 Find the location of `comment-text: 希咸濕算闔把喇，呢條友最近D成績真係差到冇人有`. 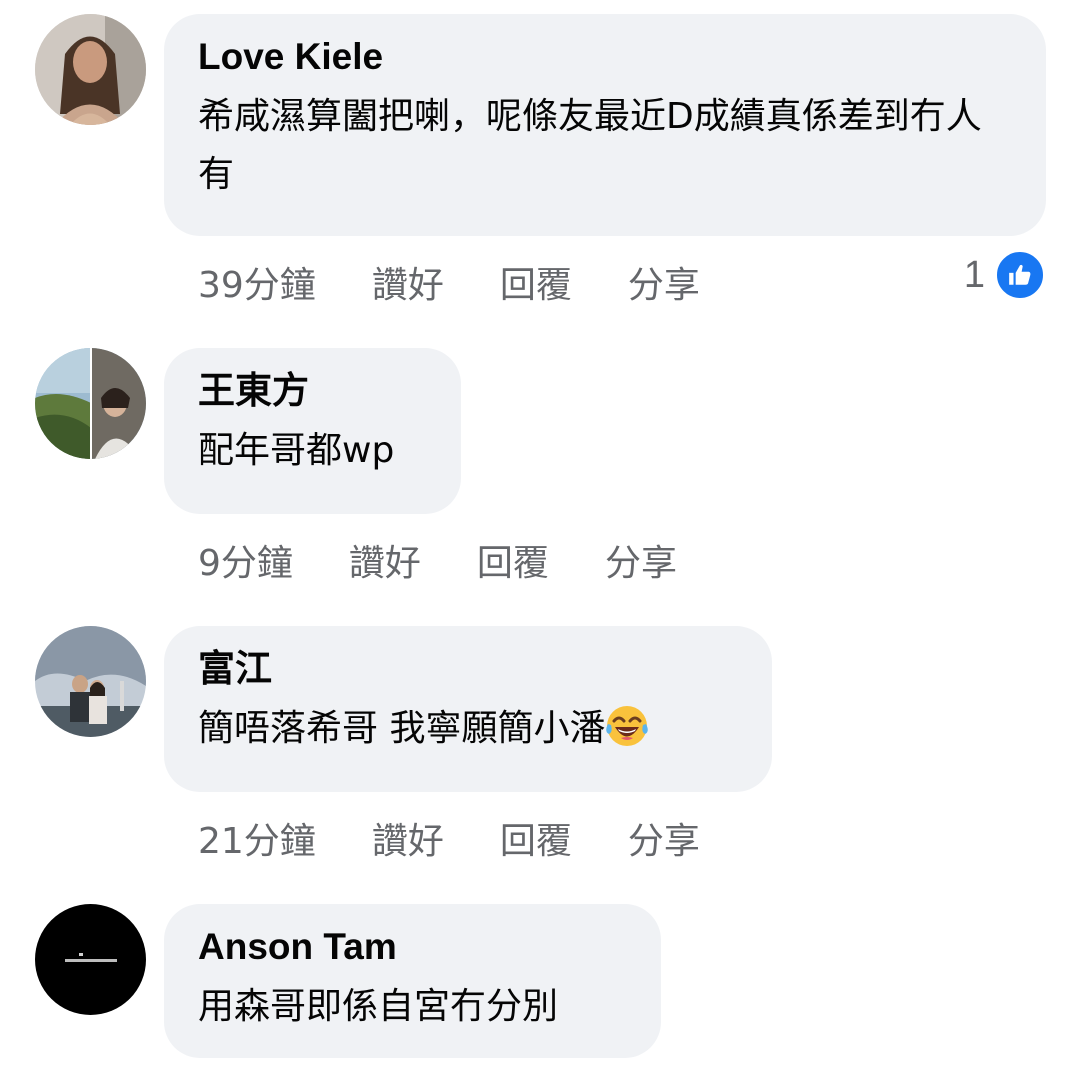

comment-text: 希咸濕算闔把喇，呢條友最近D成績真係差到冇人有 is located at coordinates (590, 145).